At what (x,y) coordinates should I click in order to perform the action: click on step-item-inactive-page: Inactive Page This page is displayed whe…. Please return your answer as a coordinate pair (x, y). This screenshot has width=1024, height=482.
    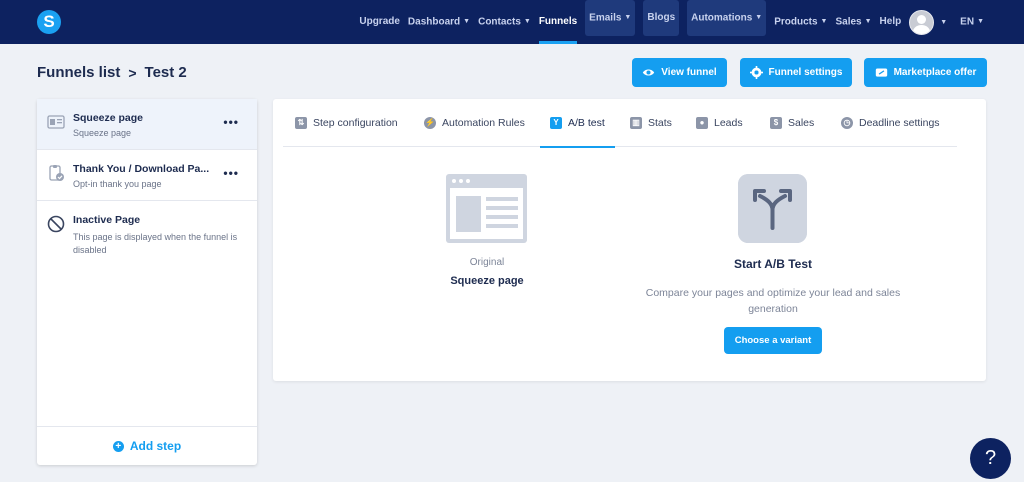
    Looking at the image, I should click on (147, 236).